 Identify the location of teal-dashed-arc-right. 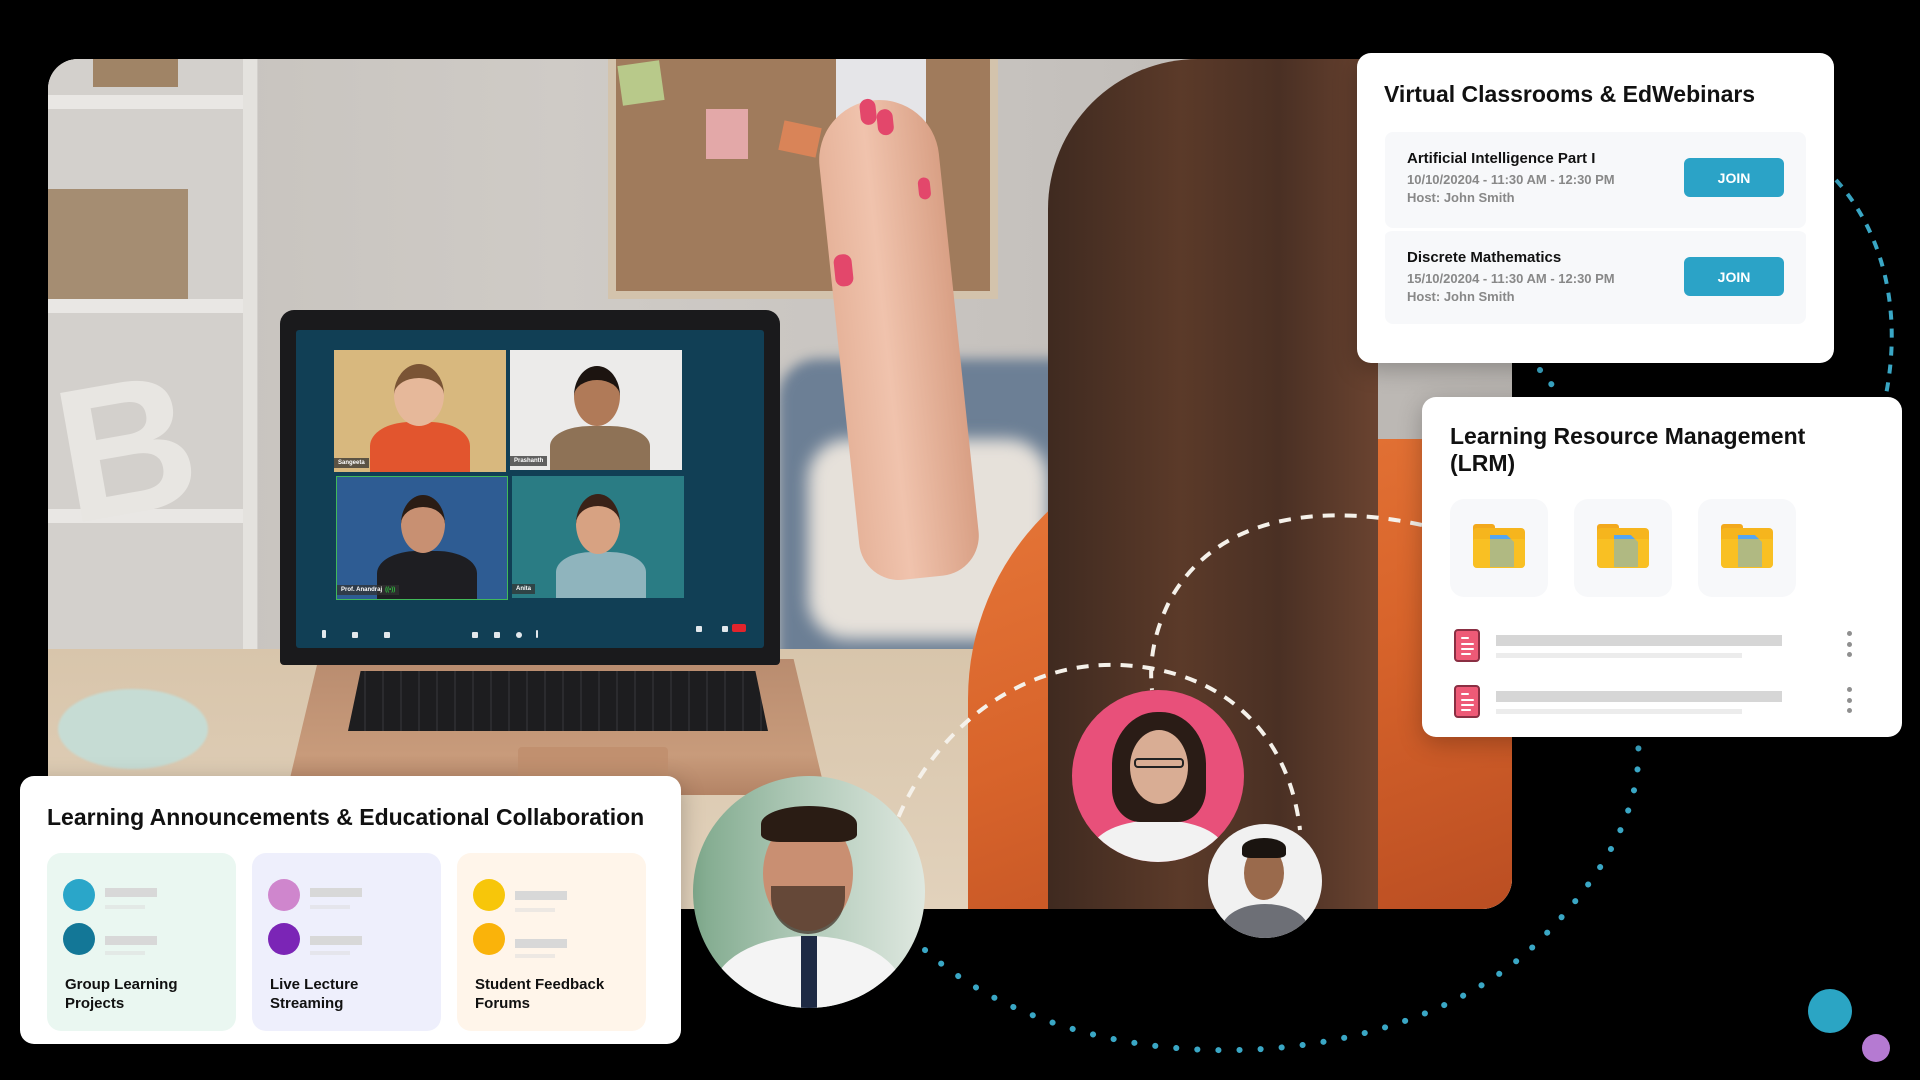
(1864, 299).